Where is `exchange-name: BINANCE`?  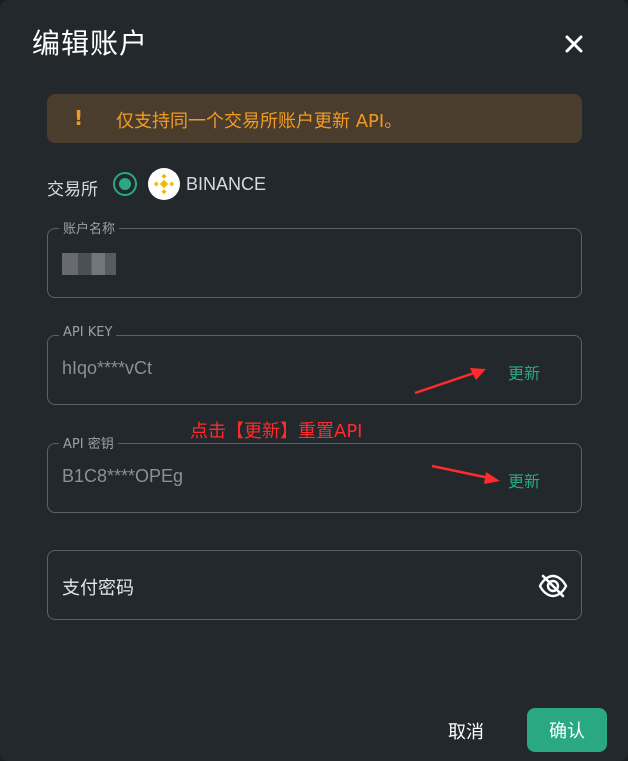 exchange-name: BINANCE is located at coordinates (226, 184).